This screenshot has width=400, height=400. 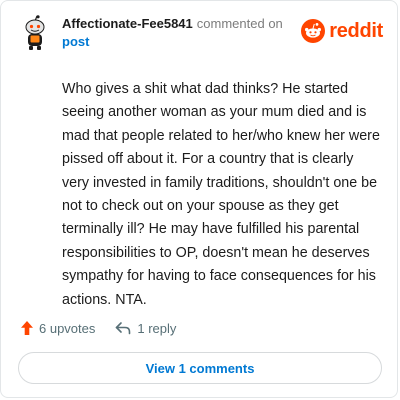 What do you see at coordinates (35, 33) in the screenshot?
I see `user-avatar-icon` at bounding box center [35, 33].